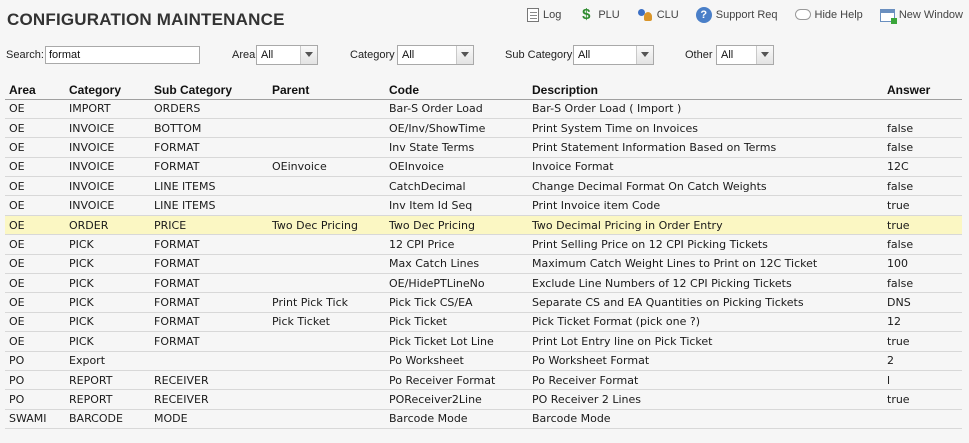 Image resolution: width=969 pixels, height=443 pixels. Describe the element at coordinates (745, 55) in the screenshot. I see `other-select: All` at that location.